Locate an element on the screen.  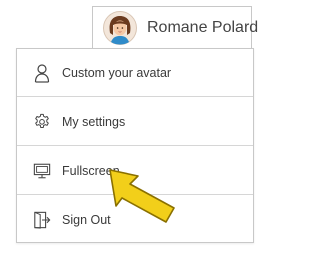
user-menu-toggle: Romane Polard is located at coordinates (175, 27).